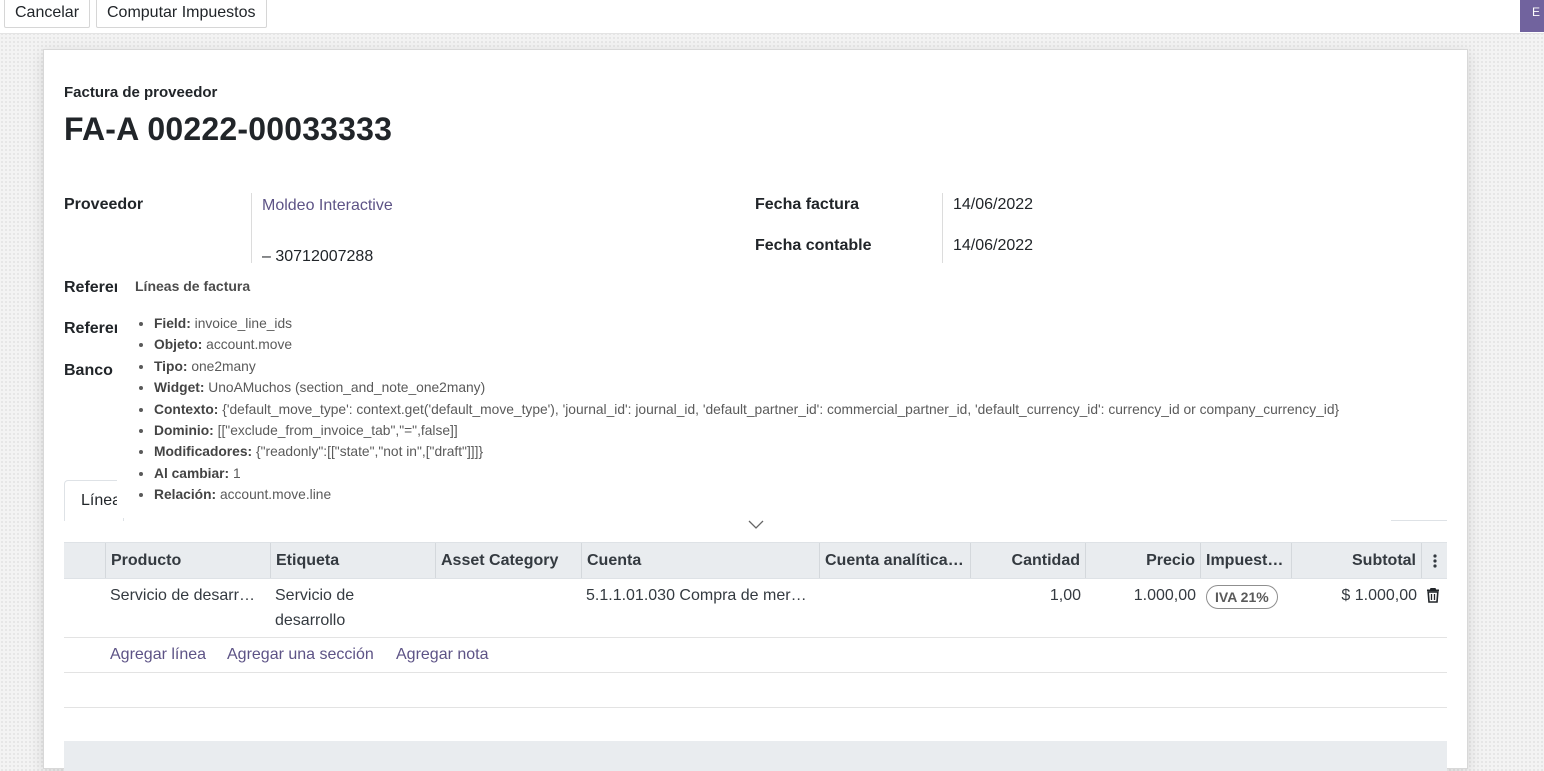  What do you see at coordinates (807, 204) in the screenshot?
I see `invoice-date-label: Fecha factura` at bounding box center [807, 204].